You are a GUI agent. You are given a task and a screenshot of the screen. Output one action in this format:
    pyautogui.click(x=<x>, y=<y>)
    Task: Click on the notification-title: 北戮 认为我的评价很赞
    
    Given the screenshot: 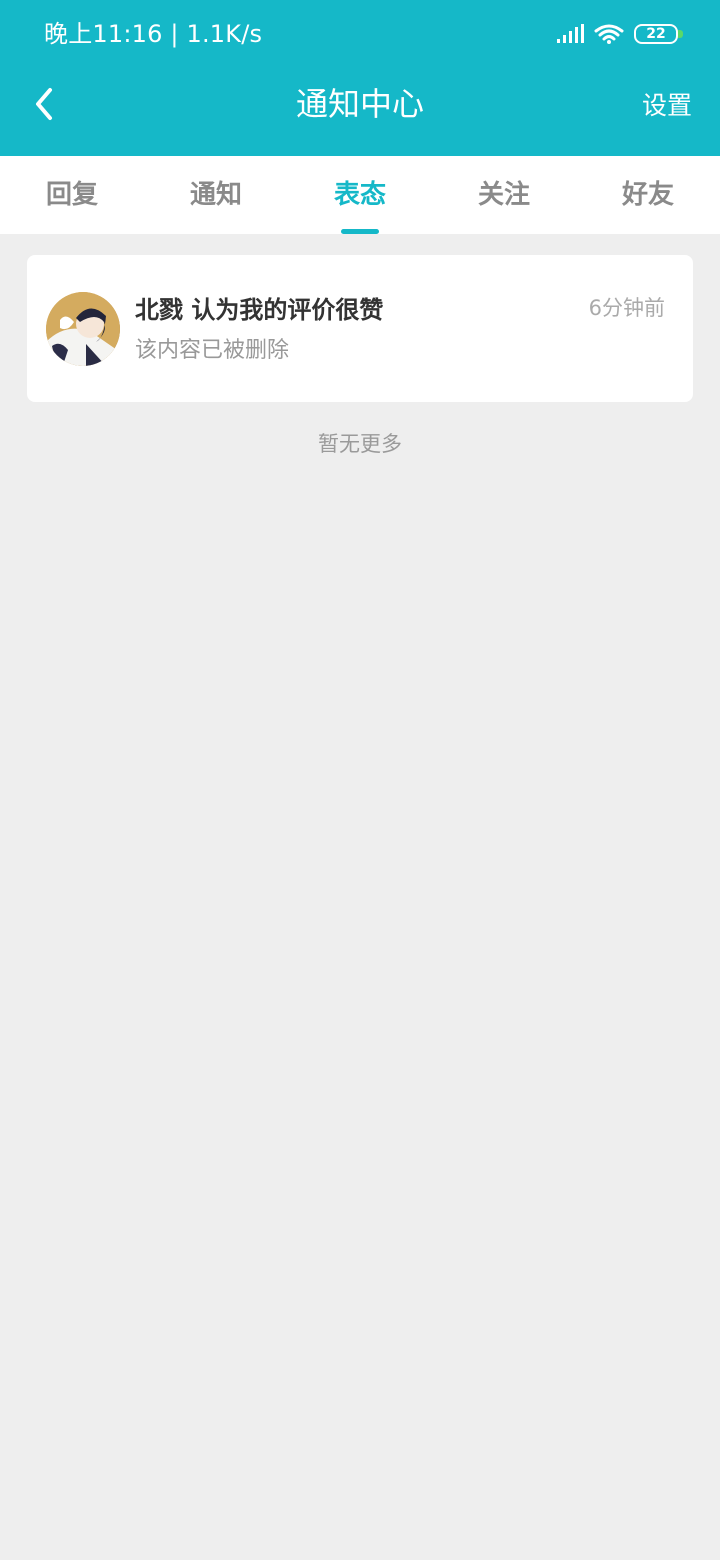 What is the action you would take?
    pyautogui.click(x=259, y=310)
    